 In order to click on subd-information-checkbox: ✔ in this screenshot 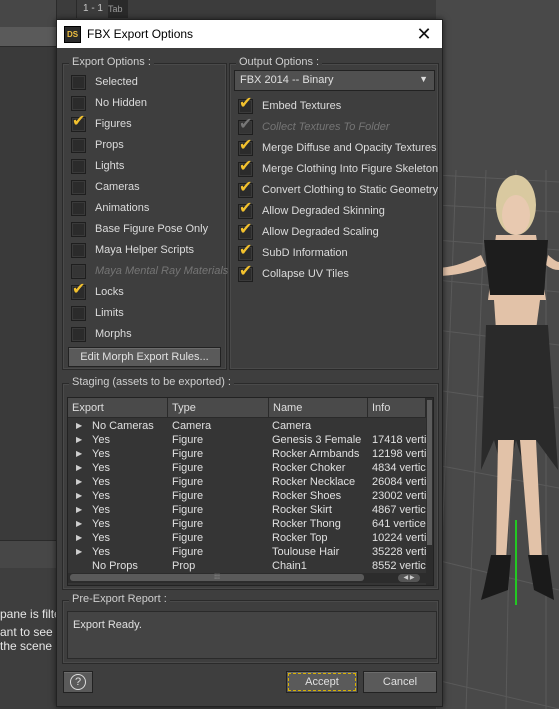, I will do `click(245, 251)`.